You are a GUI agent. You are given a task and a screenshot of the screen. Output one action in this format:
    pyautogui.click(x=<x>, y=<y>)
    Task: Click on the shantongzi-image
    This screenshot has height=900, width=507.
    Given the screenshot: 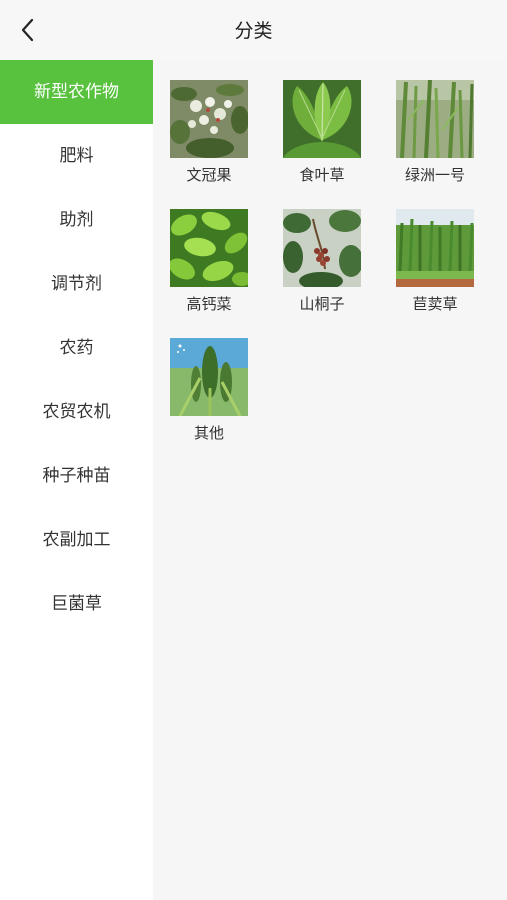 What is the action you would take?
    pyautogui.click(x=322, y=248)
    